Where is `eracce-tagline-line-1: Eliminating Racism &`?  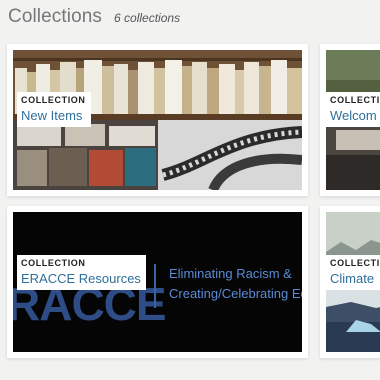 eracce-tagline-line-1: Eliminating Racism & is located at coordinates (230, 273).